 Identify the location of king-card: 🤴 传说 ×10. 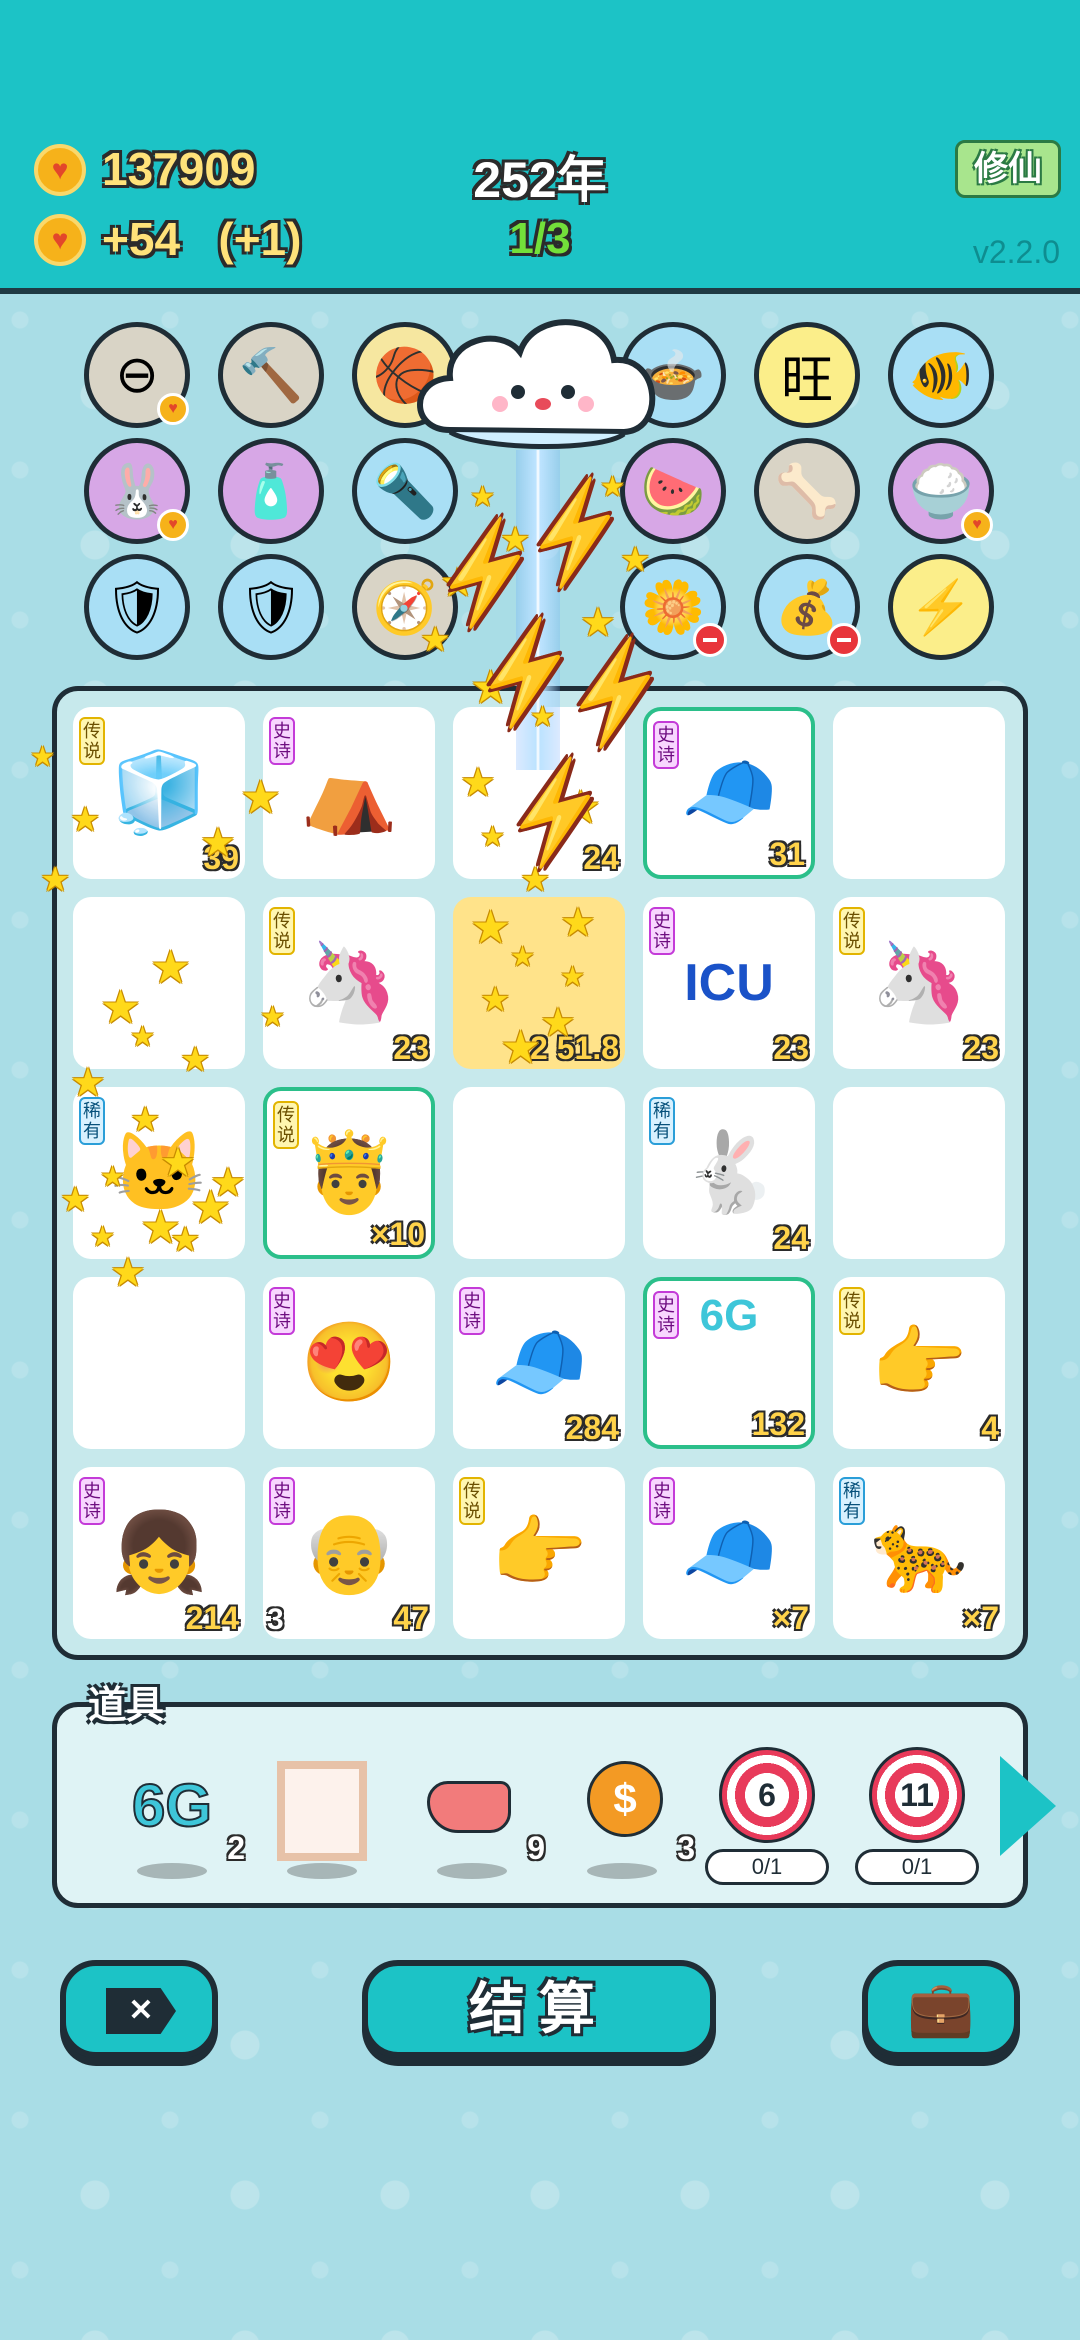
(349, 1173).